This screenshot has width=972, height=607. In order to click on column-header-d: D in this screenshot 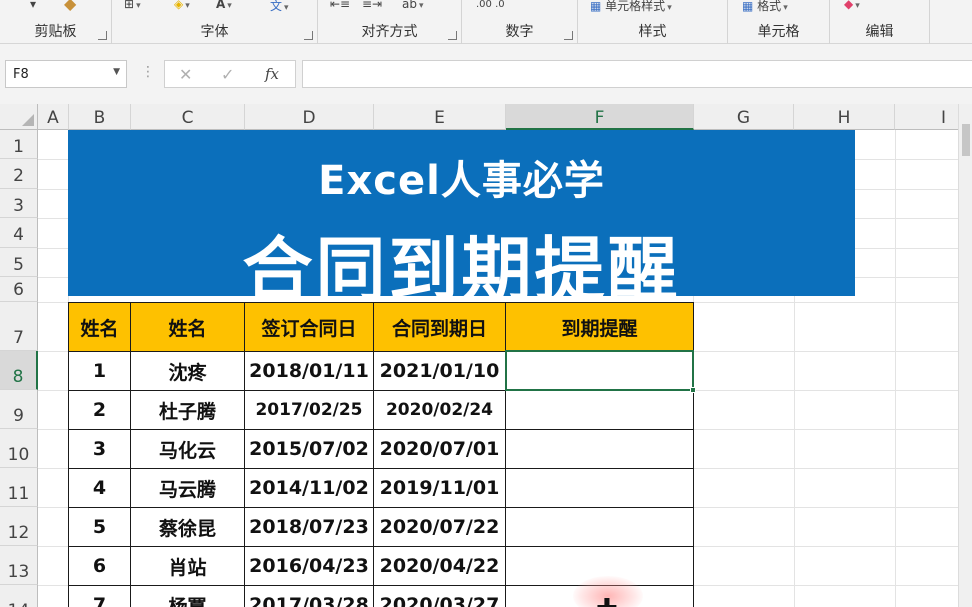, I will do `click(309, 117)`.